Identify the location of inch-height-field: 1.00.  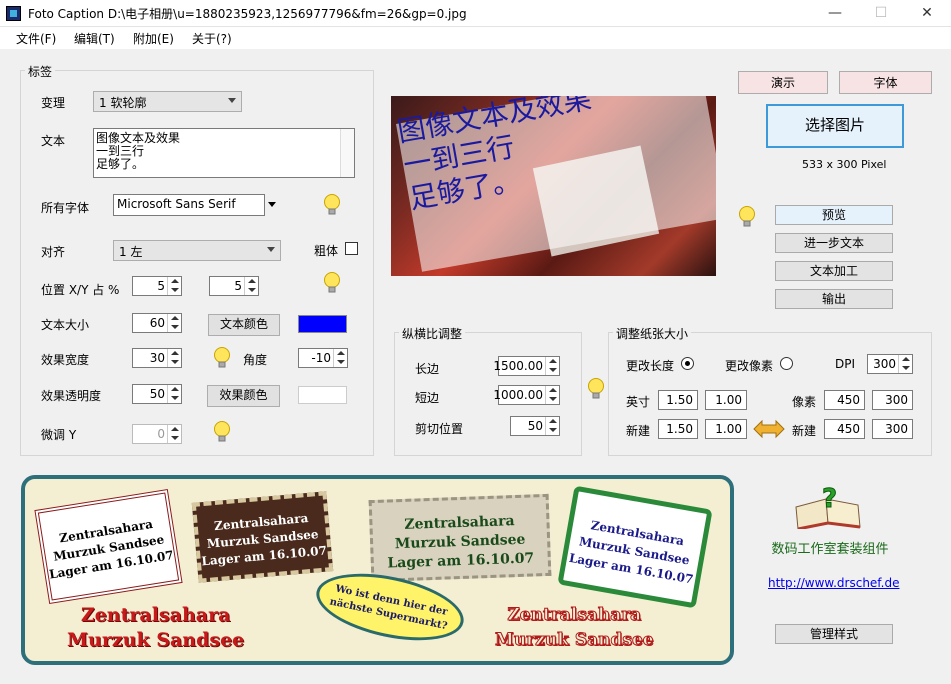
(726, 400).